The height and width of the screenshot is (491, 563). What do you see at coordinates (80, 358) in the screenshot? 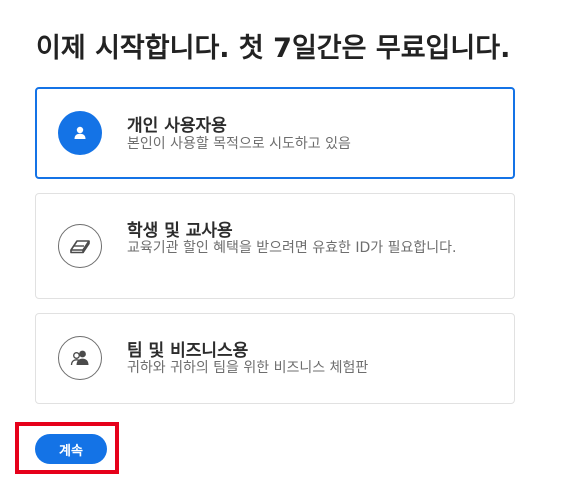
I see `team-icon` at bounding box center [80, 358].